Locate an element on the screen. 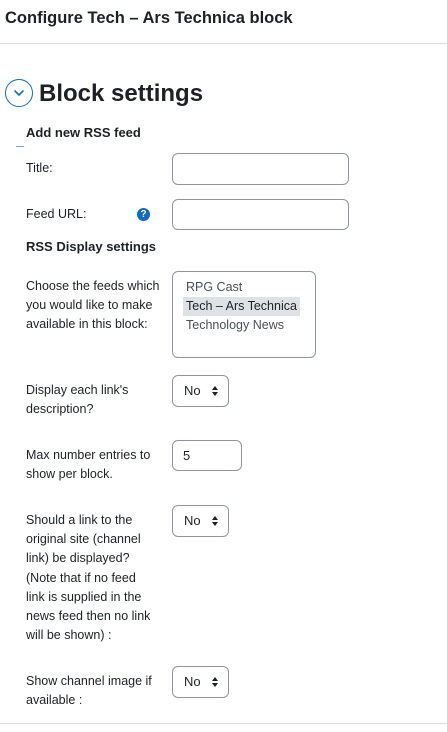  feed-url-label: Feed URL: is located at coordinates (56, 214).